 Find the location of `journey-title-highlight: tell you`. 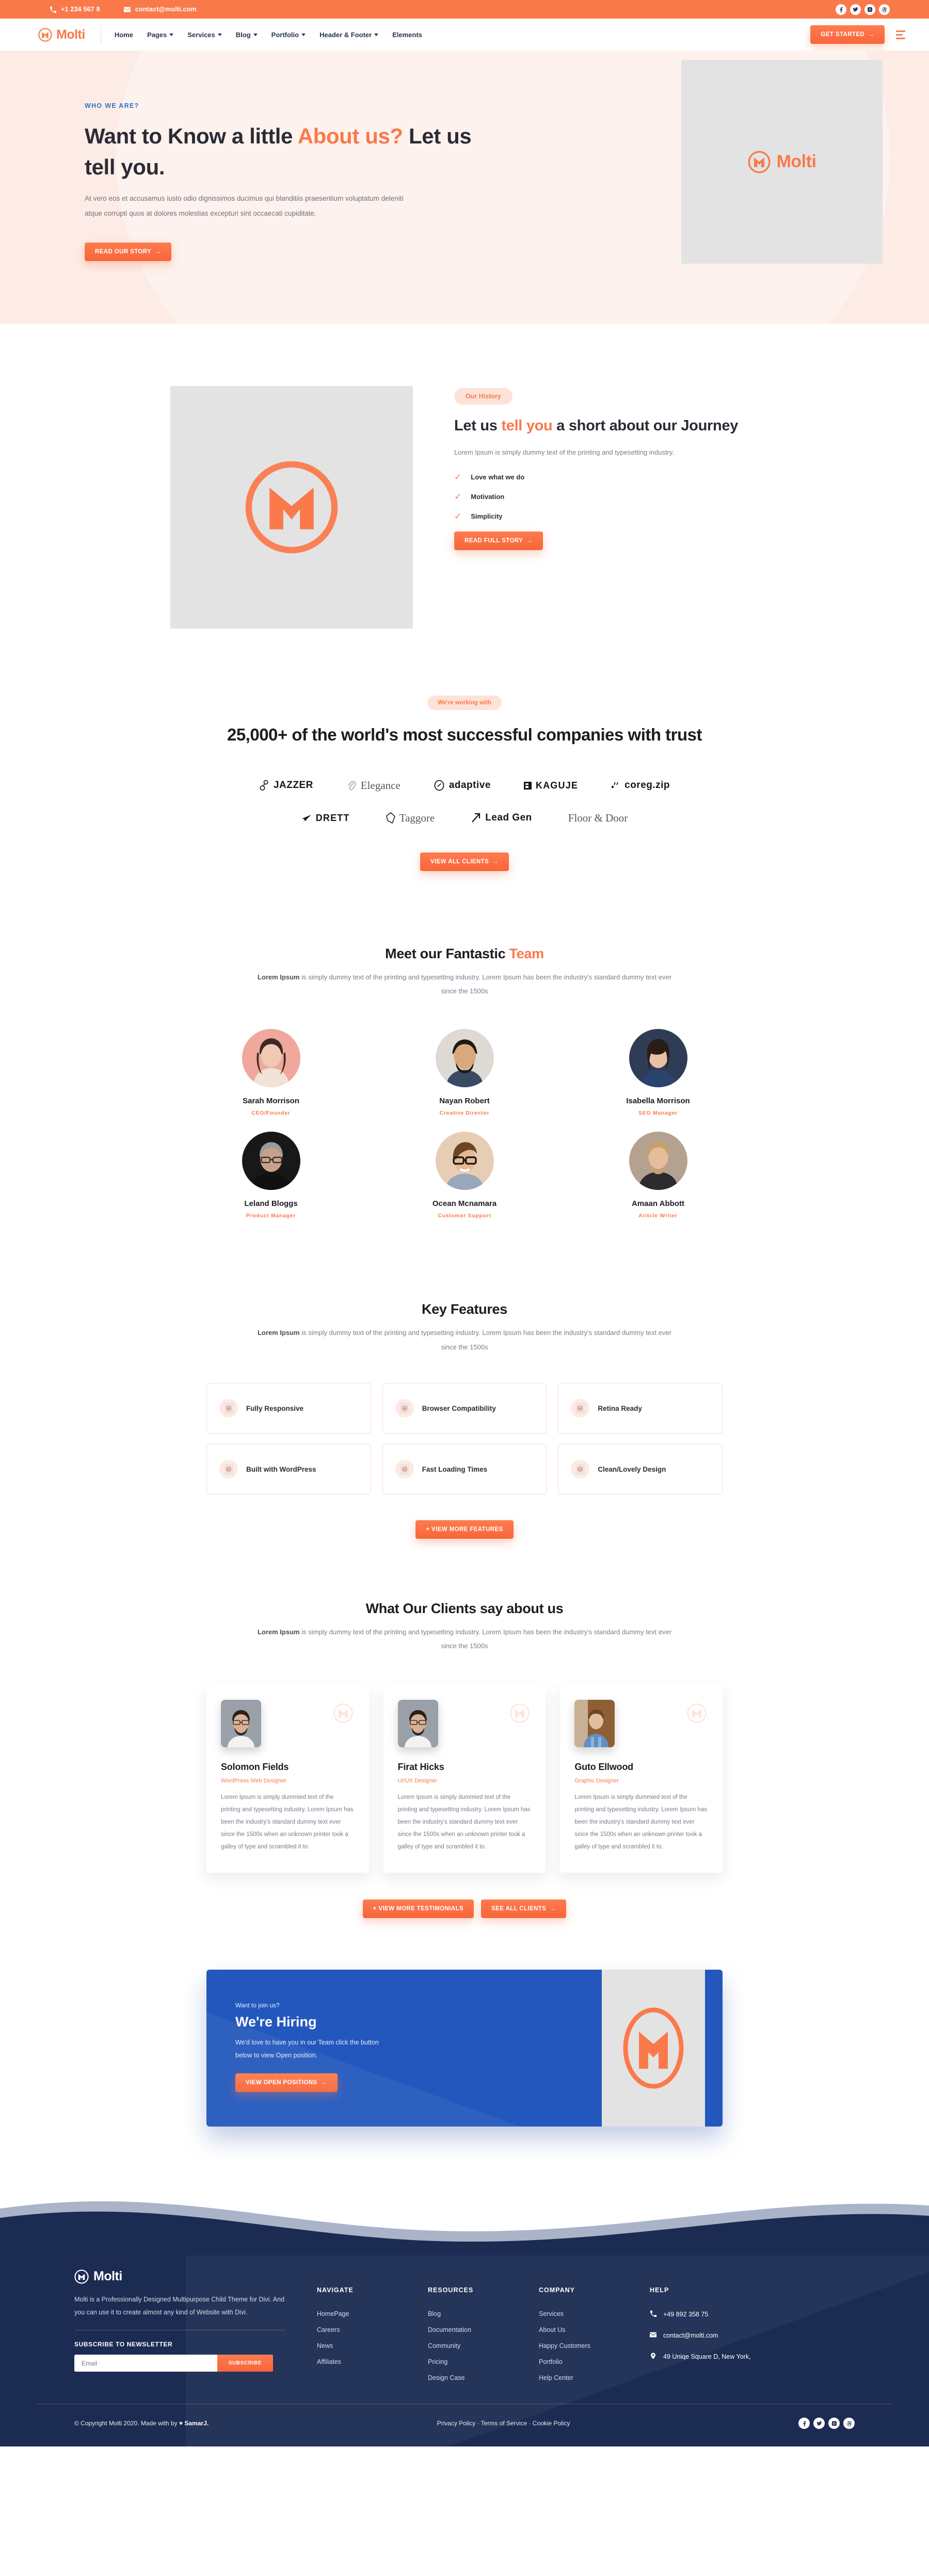

journey-title-highlight: tell you is located at coordinates (527, 426).